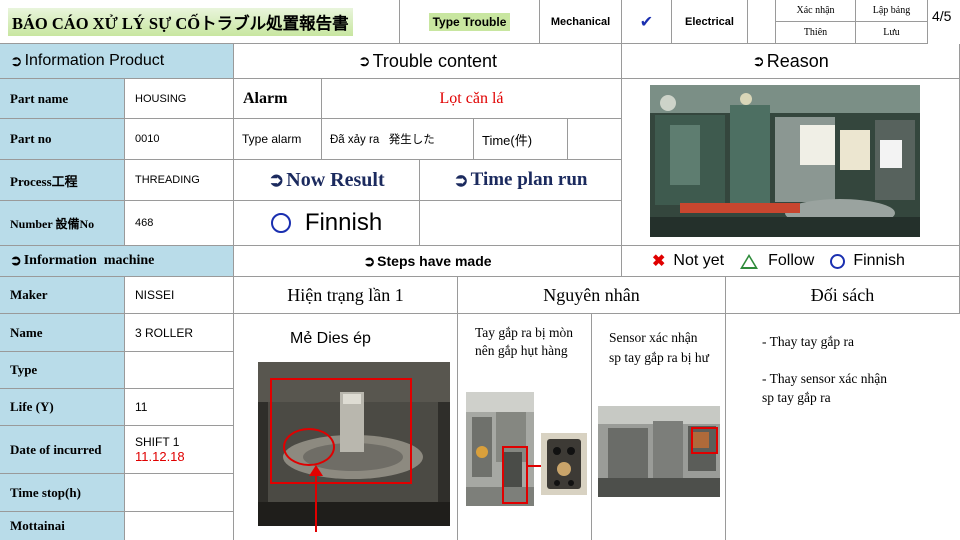 Image resolution: width=960 pixels, height=540 pixels. I want to click on name-label: Name, so click(62, 333).